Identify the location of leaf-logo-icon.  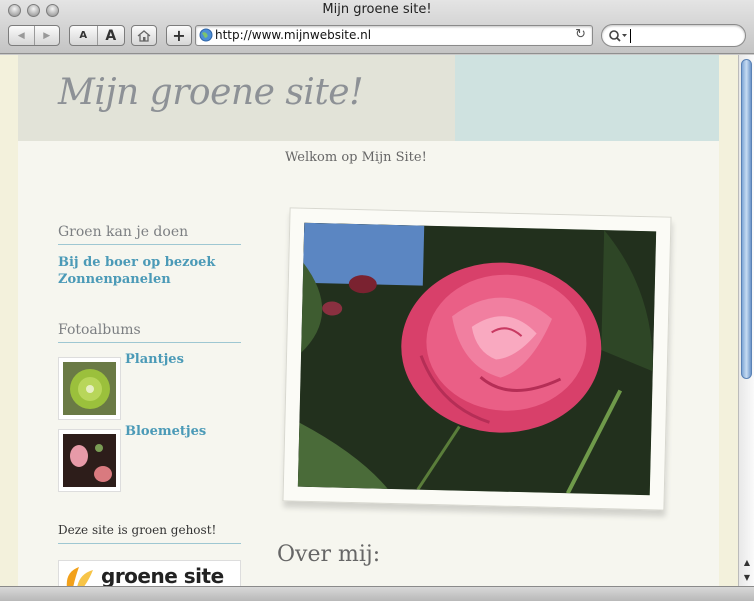
(79, 576).